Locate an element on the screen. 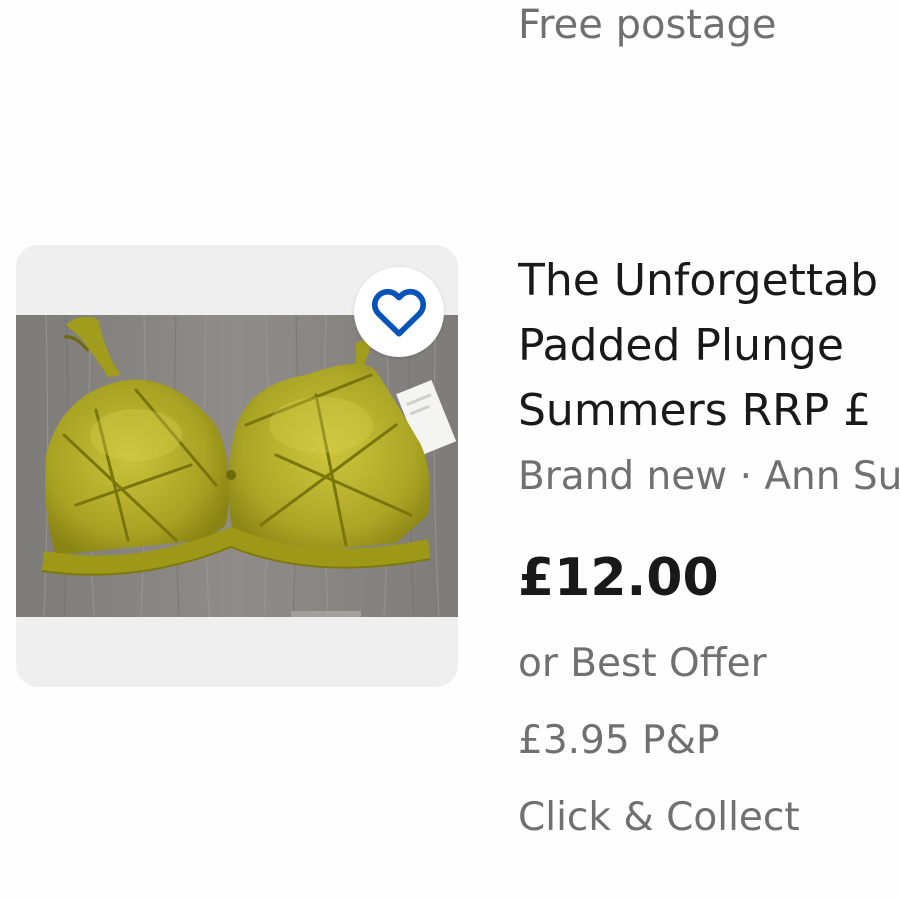 Image resolution: width=900 pixels, height=900 pixels. heart-outline-icon is located at coordinates (399, 312).